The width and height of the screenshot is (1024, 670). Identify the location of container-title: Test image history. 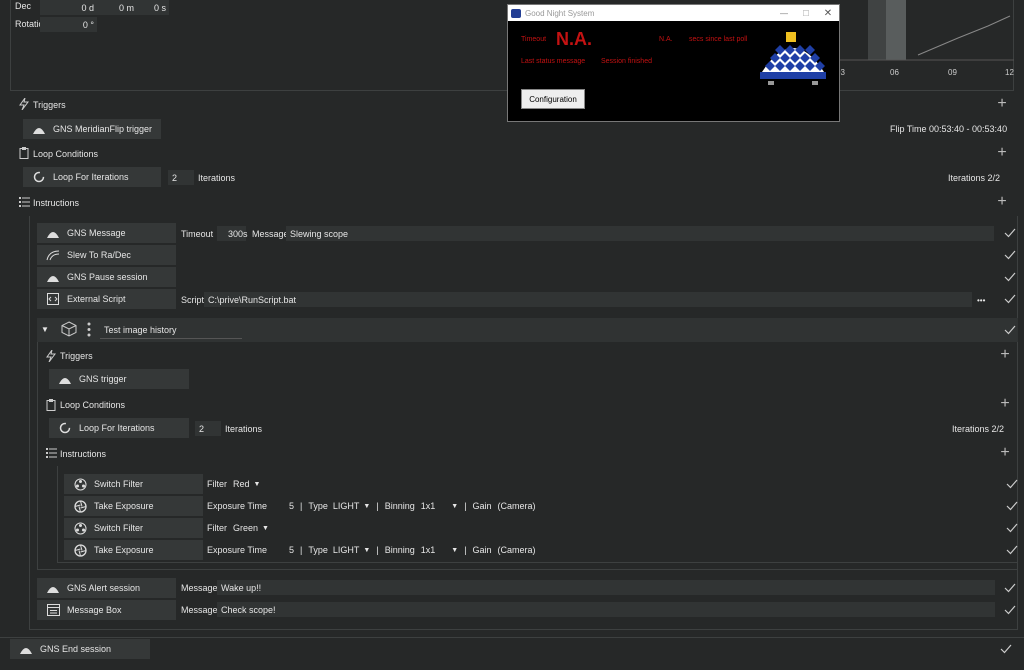
(140, 330).